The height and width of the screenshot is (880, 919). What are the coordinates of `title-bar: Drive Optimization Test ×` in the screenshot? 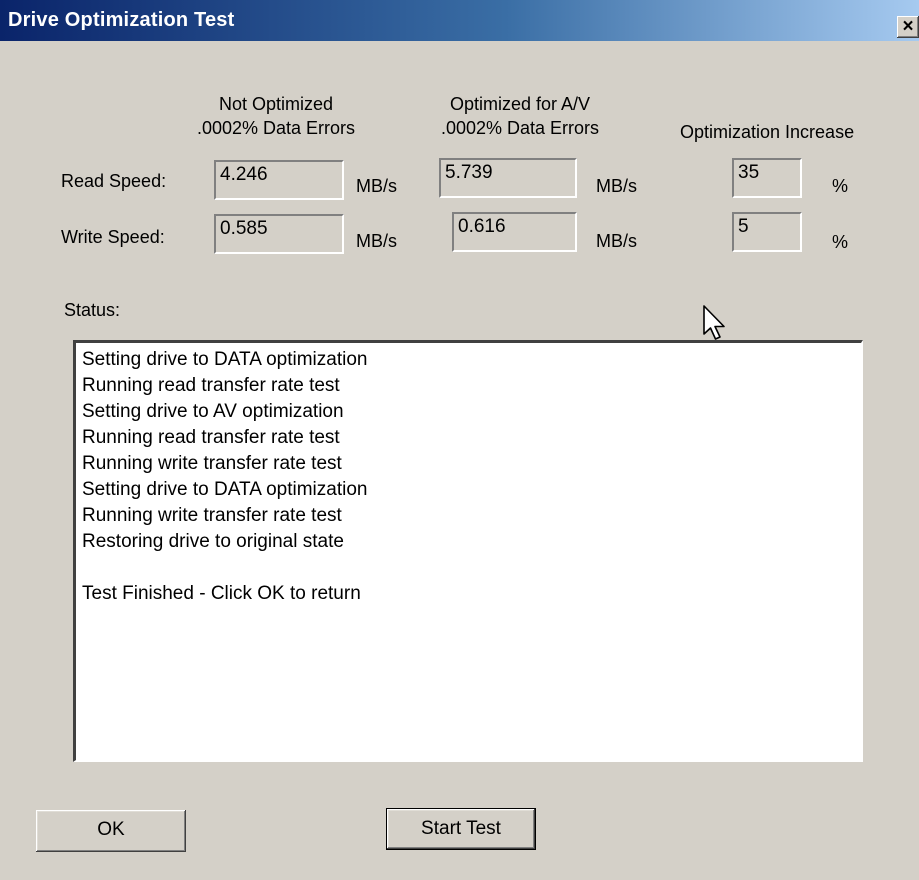 It's located at (459, 20).